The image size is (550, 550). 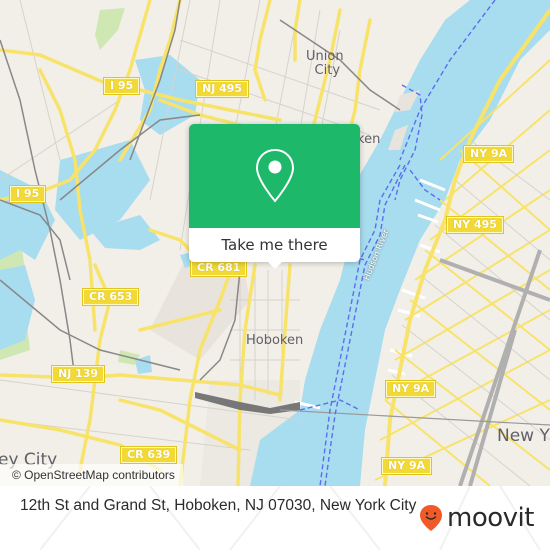 I want to click on popup-pointer, so click(x=275, y=264).